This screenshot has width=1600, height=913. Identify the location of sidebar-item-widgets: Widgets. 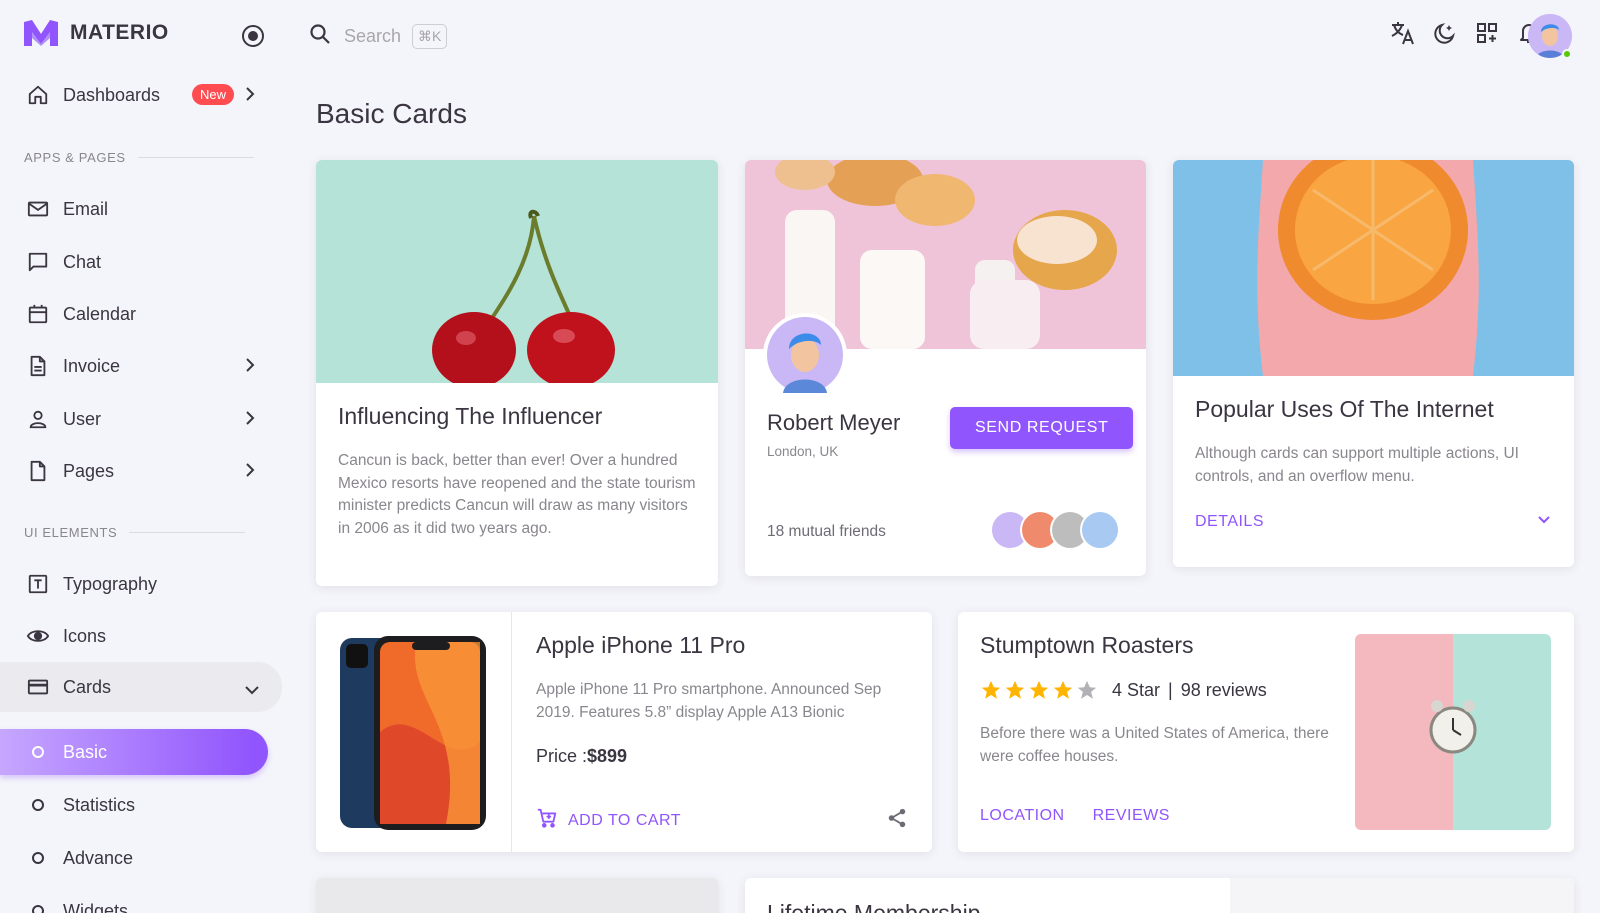
(142, 900).